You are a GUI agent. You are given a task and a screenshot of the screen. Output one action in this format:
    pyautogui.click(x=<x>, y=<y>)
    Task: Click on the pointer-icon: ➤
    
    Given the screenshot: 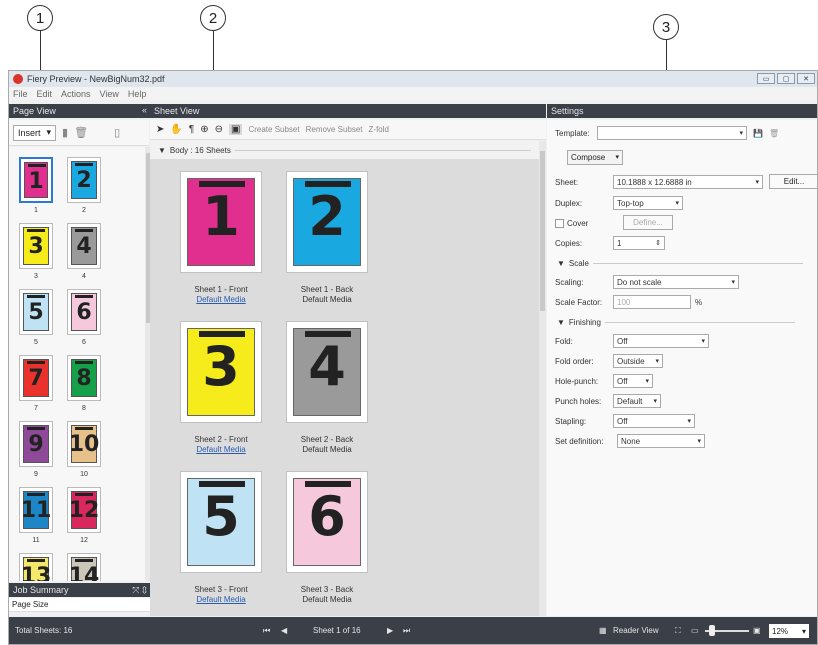 What is the action you would take?
    pyautogui.click(x=160, y=129)
    